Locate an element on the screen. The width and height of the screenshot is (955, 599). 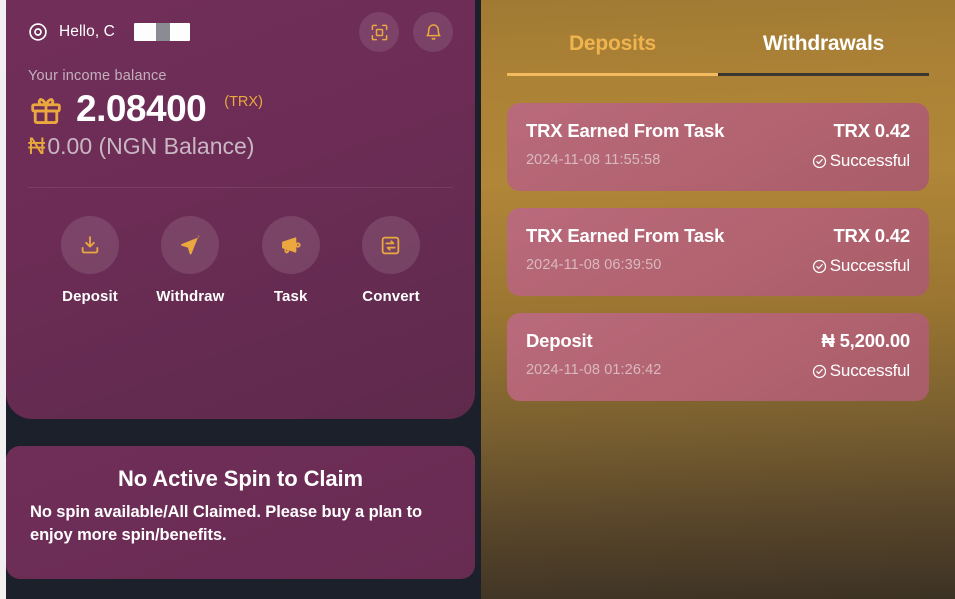
notifications-button is located at coordinates (433, 32).